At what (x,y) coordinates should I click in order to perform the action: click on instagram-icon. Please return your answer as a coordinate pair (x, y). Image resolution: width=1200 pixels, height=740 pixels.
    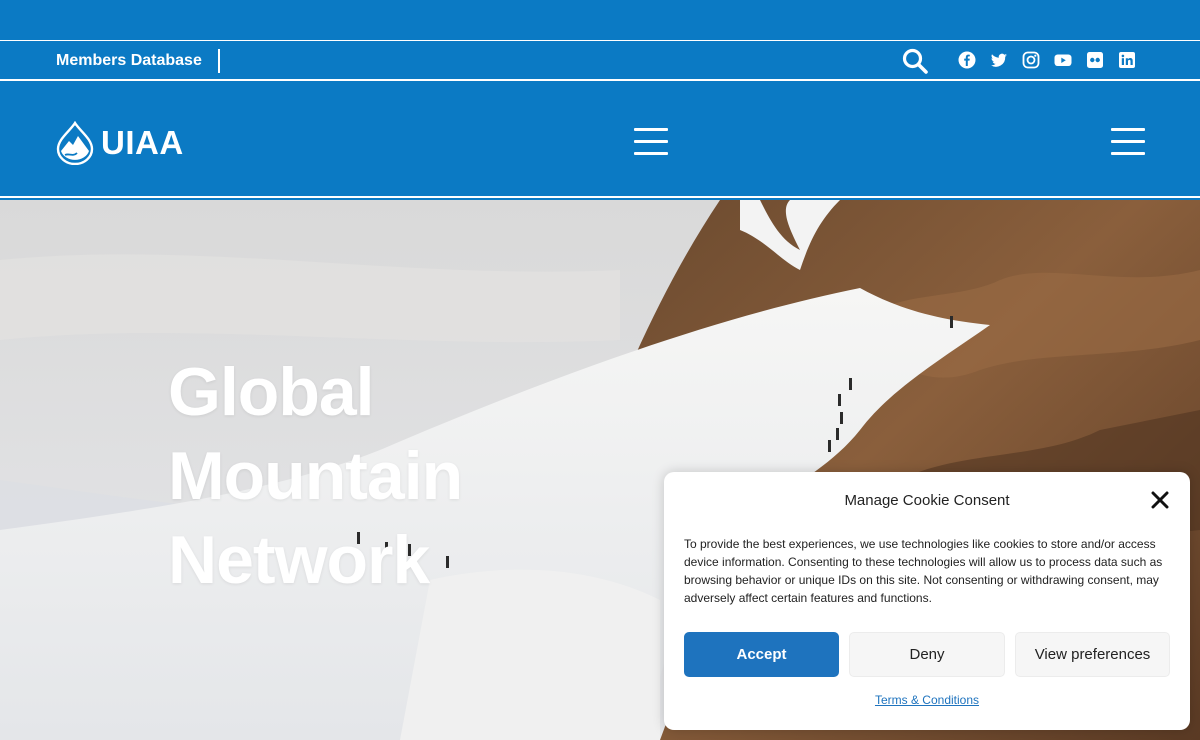
    Looking at the image, I should click on (1031, 60).